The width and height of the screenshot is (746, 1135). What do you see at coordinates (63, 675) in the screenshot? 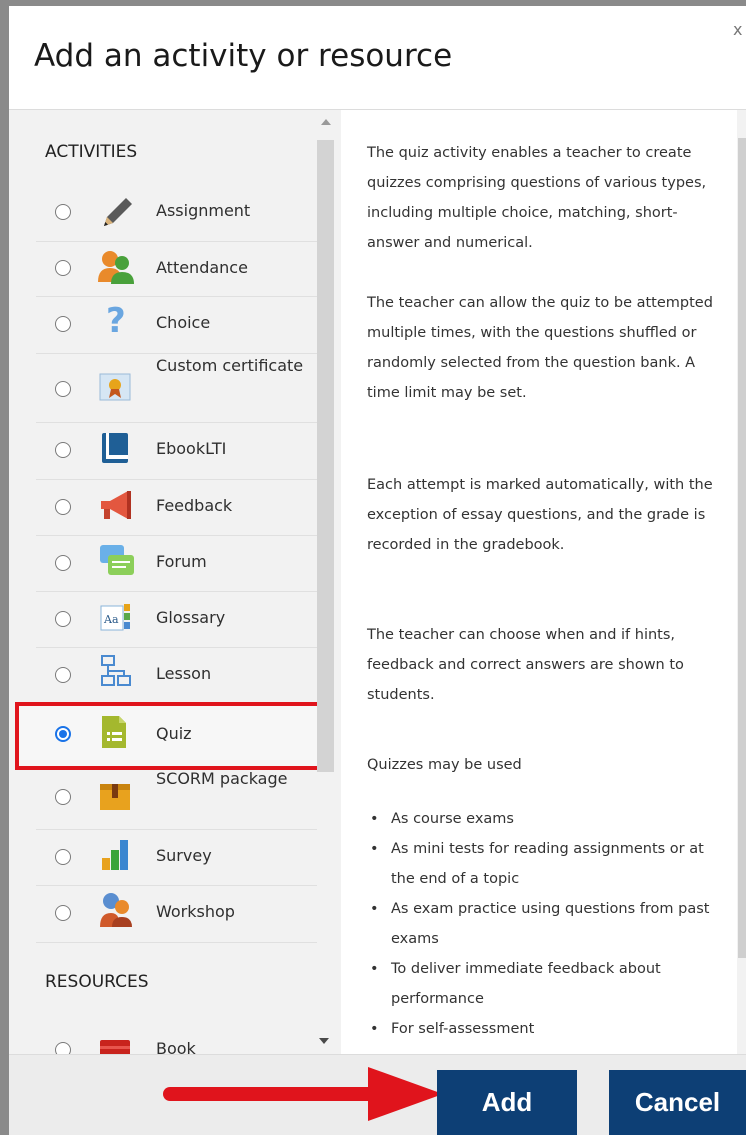
I see `radio-lesson` at bounding box center [63, 675].